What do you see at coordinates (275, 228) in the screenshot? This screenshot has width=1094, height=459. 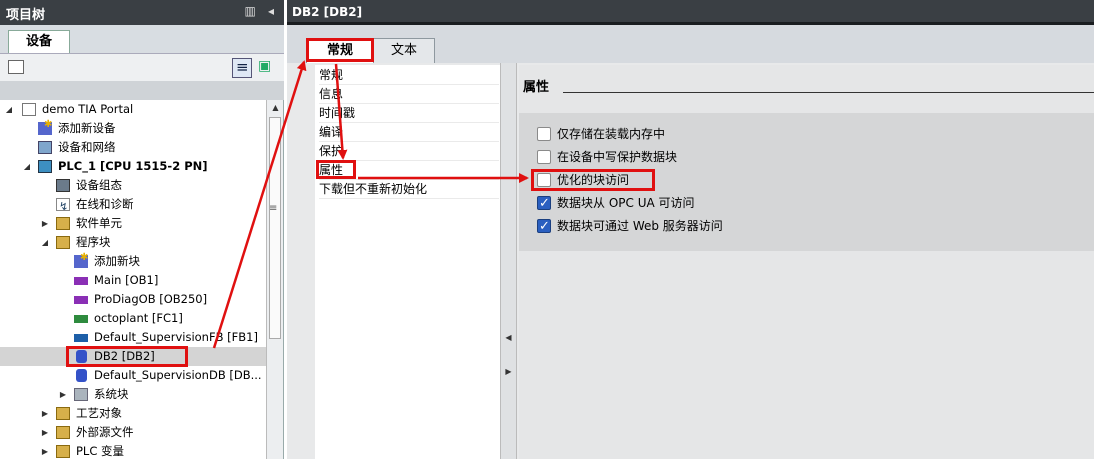 I see `scrollbar-thumb` at bounding box center [275, 228].